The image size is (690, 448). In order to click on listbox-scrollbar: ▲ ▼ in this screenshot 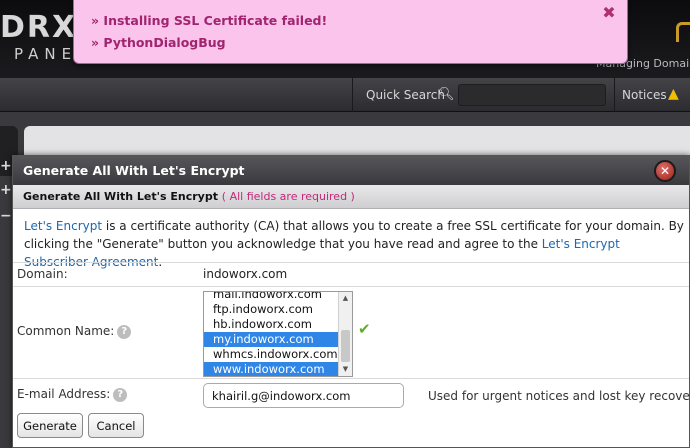, I will do `click(345, 334)`.